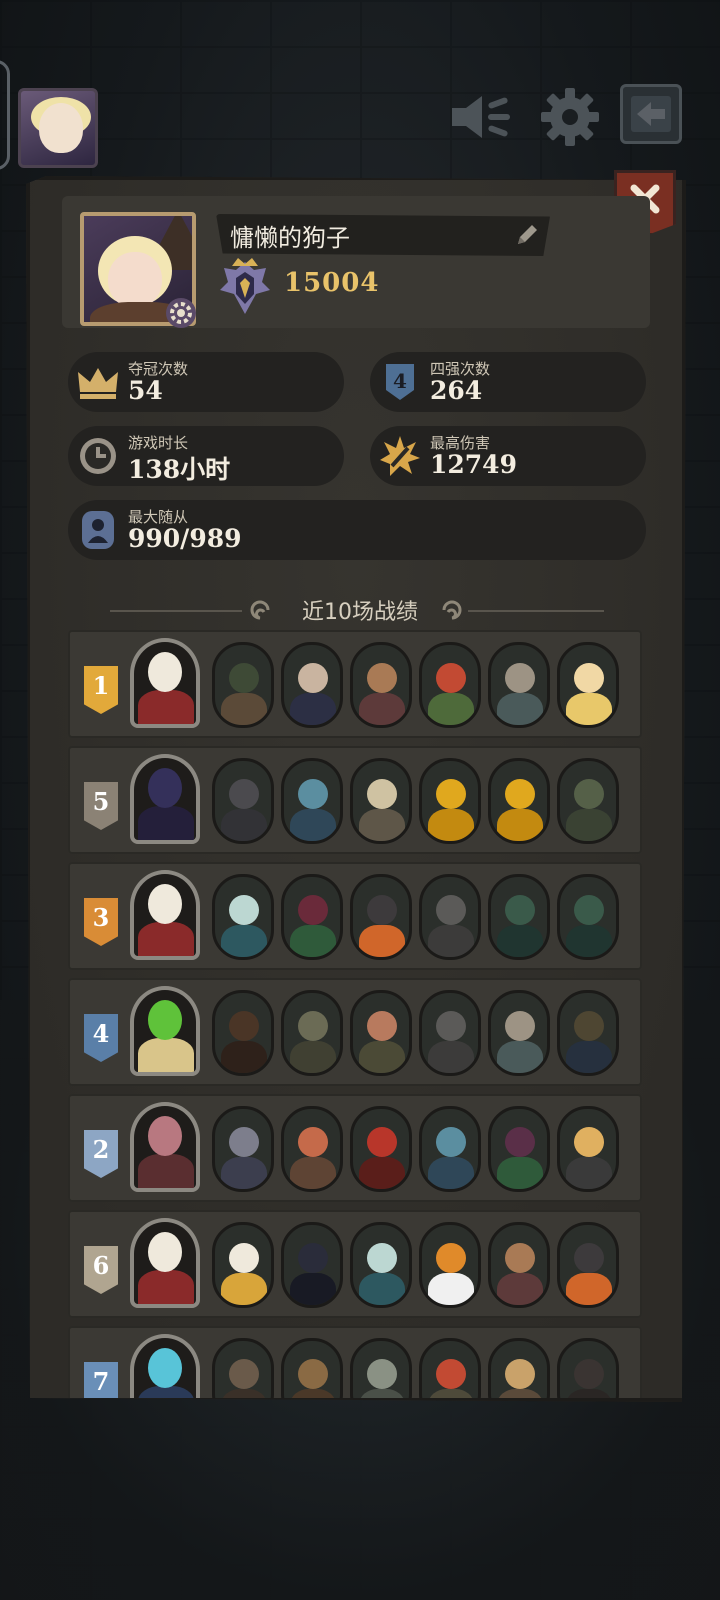 The image size is (720, 1600). I want to click on placement-badge: 7, so click(101, 1380).